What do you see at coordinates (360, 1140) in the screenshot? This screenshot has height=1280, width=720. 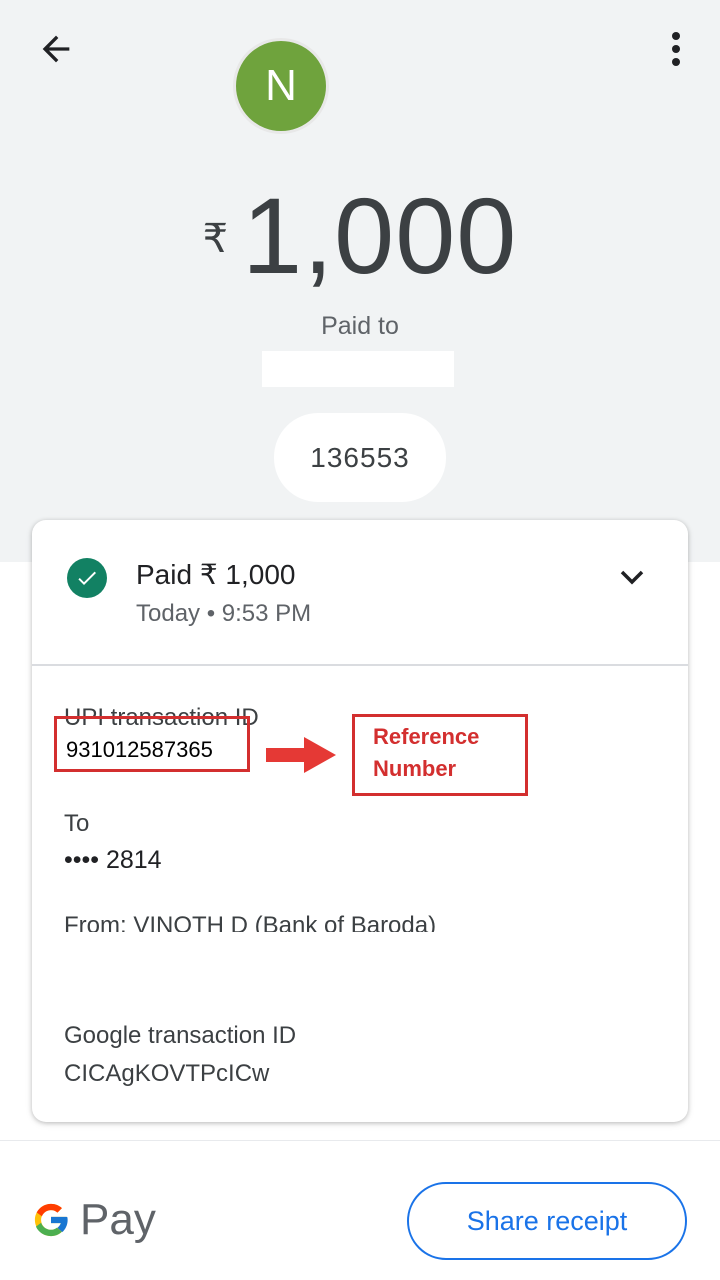 I see `footer-divider` at bounding box center [360, 1140].